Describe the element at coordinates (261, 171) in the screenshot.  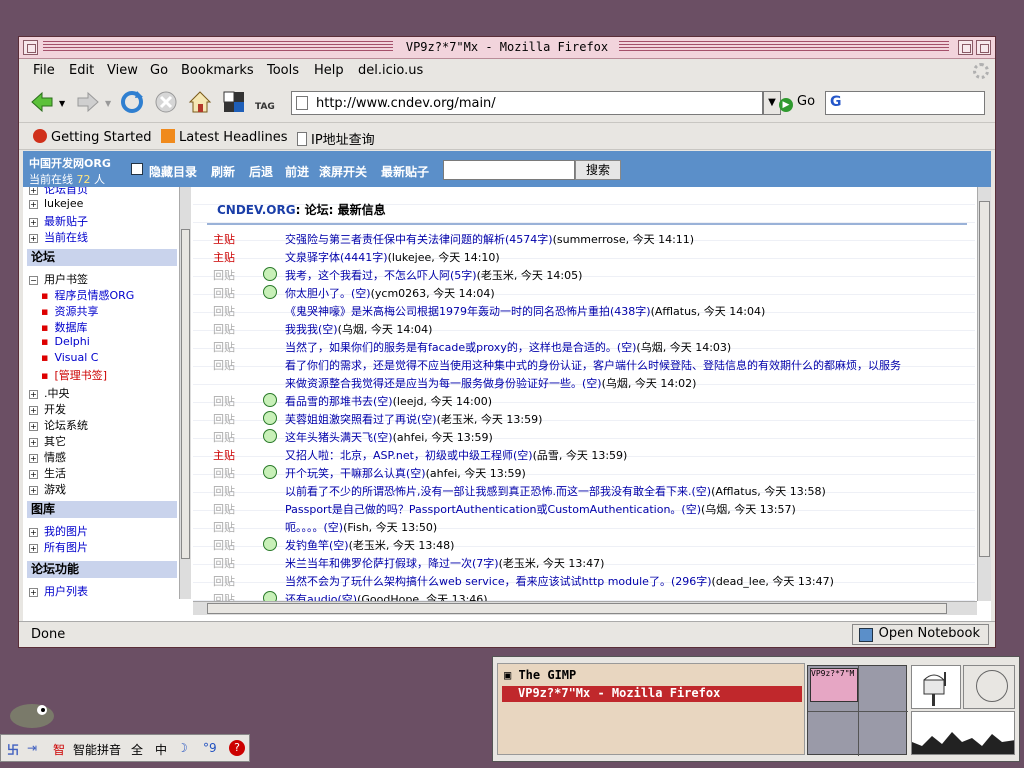
I see `nav-back: 后退` at that location.